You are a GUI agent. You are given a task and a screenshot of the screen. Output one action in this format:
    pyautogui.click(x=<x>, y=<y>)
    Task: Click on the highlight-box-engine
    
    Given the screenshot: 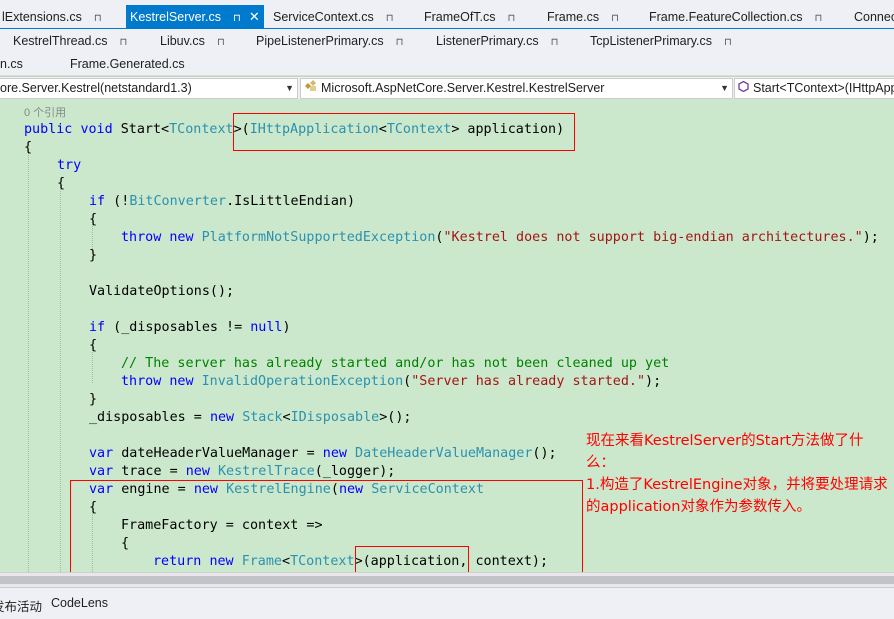 What is the action you would take?
    pyautogui.click(x=326, y=526)
    